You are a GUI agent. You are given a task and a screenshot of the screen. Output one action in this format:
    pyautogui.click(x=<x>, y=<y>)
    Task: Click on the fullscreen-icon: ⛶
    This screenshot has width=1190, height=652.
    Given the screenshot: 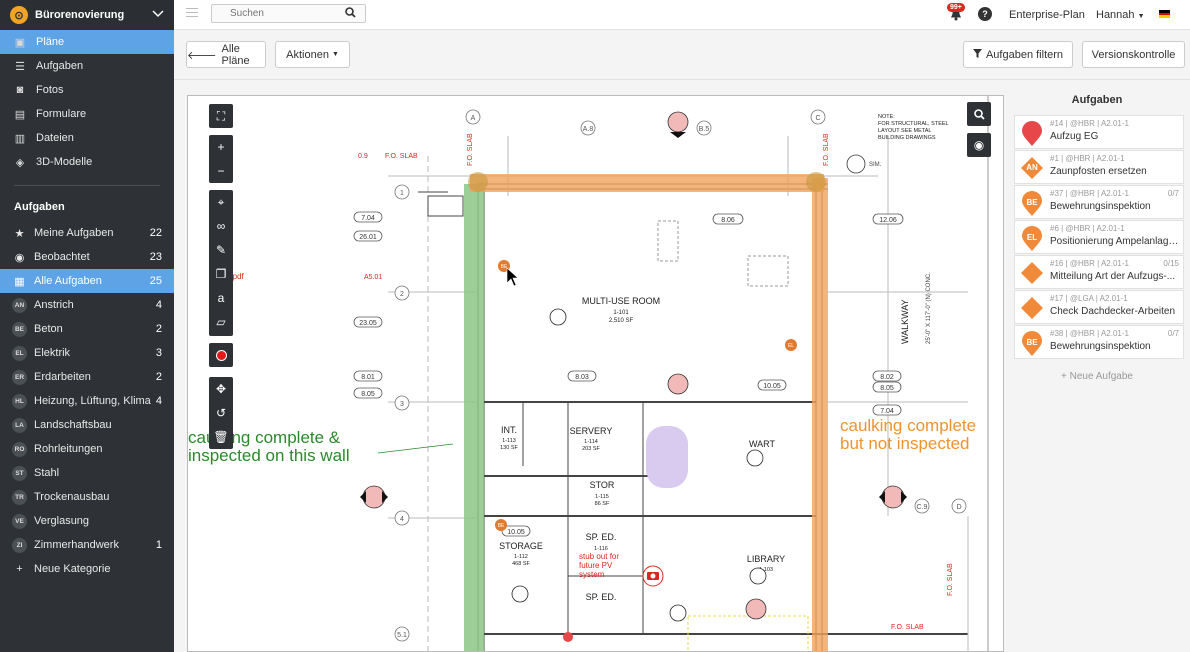 What is the action you would take?
    pyautogui.click(x=221, y=116)
    